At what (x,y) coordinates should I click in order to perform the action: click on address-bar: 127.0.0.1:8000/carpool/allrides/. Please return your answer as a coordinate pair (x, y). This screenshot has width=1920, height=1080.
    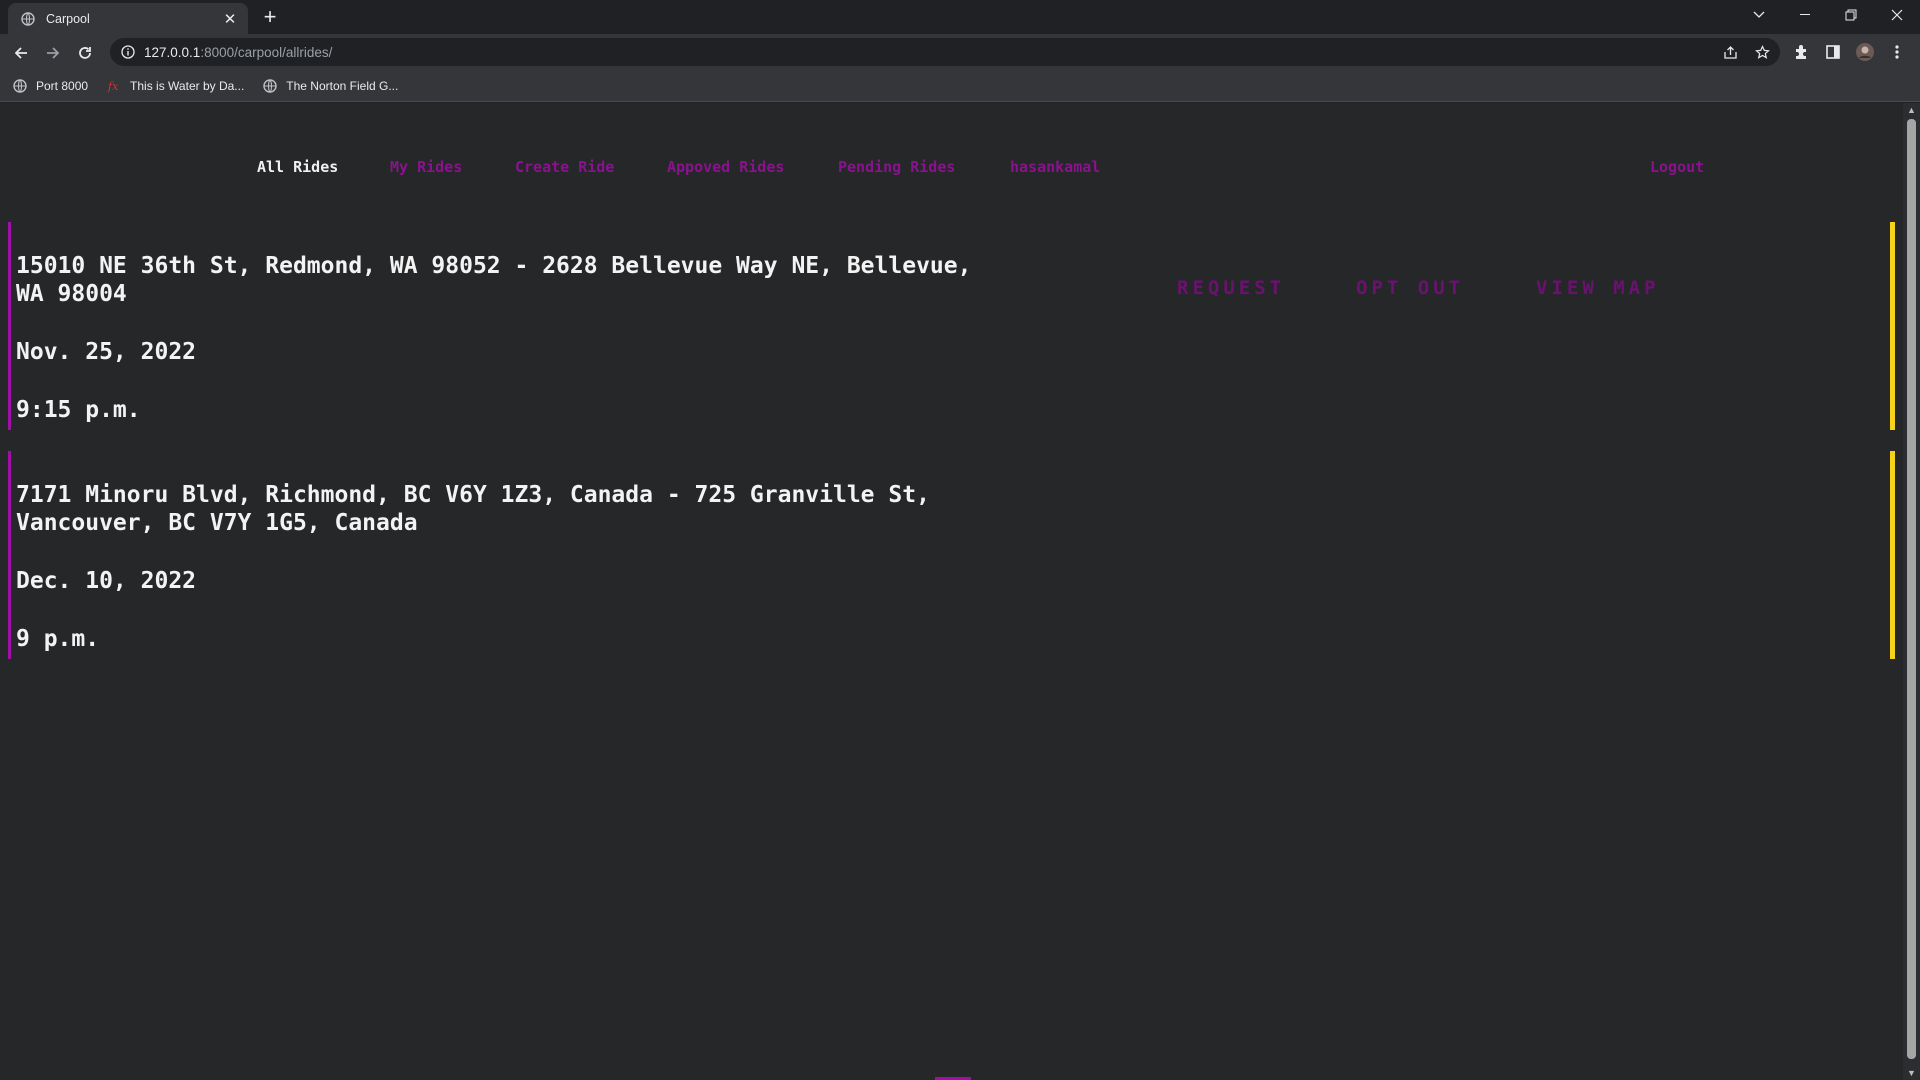
    Looking at the image, I should click on (945, 52).